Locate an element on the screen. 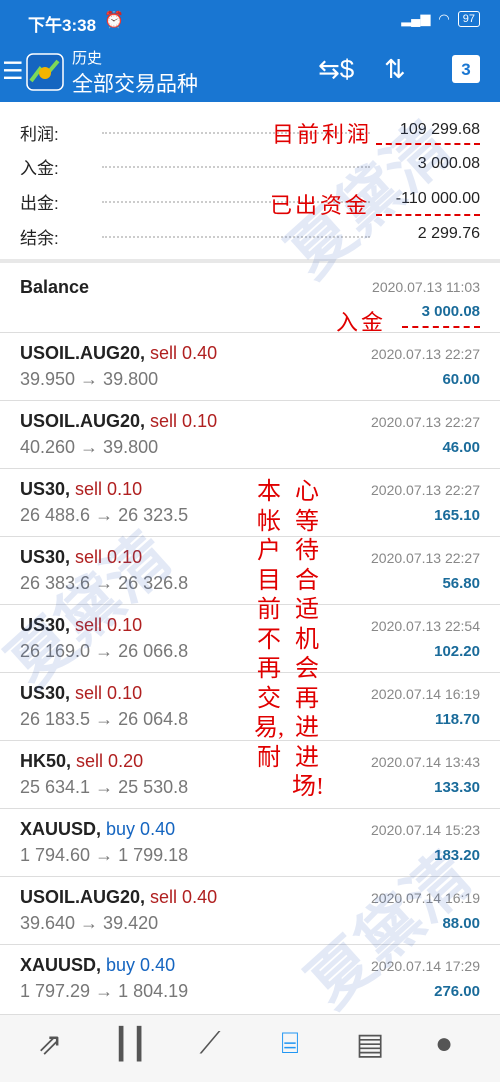  trade-prices: 25 634.1 → 25 530.8 is located at coordinates (104, 787).